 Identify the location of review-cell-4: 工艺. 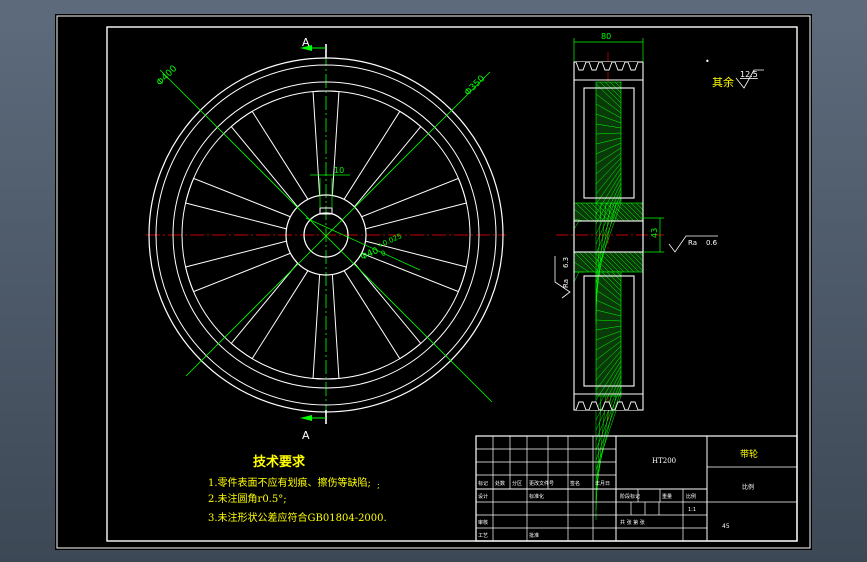
(483, 536).